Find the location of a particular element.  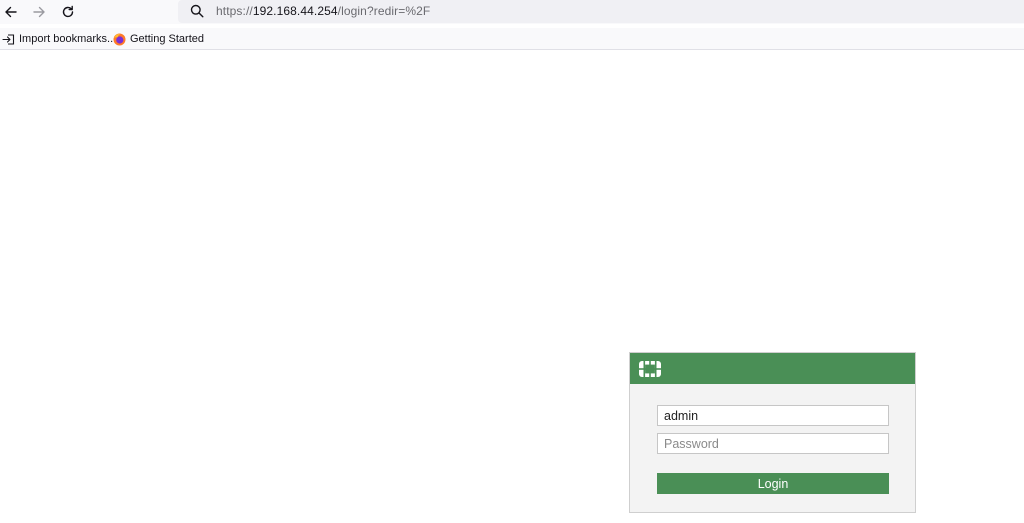

url-text: https://192.168.44.254/login?redir=%2F is located at coordinates (323, 11).